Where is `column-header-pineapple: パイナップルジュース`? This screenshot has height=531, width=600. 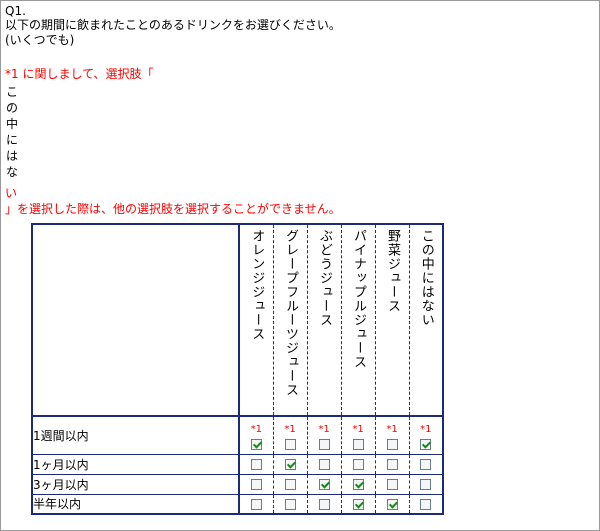 column-header-pineapple: パイナップルジュース is located at coordinates (358, 320).